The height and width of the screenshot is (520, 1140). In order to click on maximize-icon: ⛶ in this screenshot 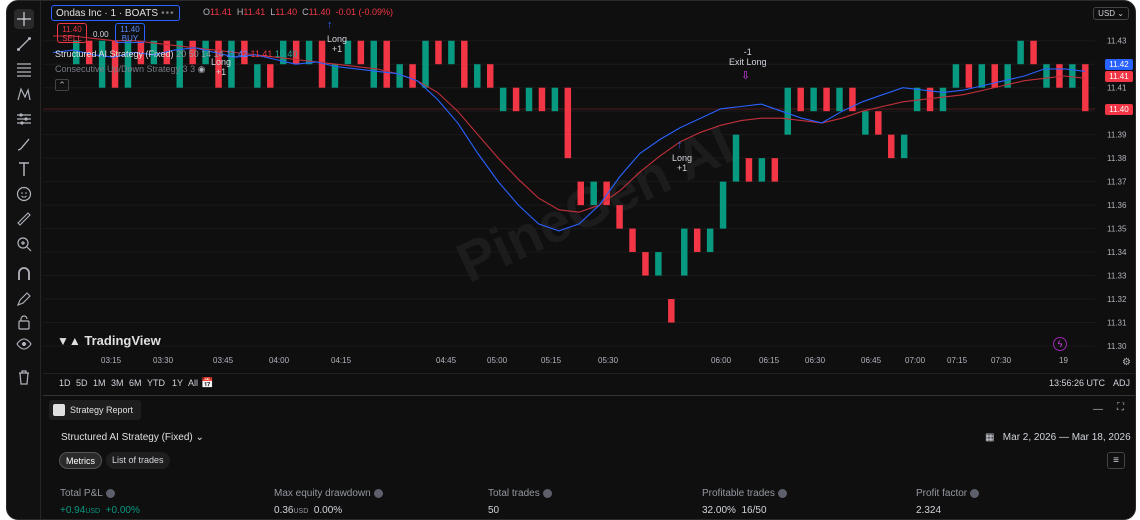, I will do `click(1120, 407)`.